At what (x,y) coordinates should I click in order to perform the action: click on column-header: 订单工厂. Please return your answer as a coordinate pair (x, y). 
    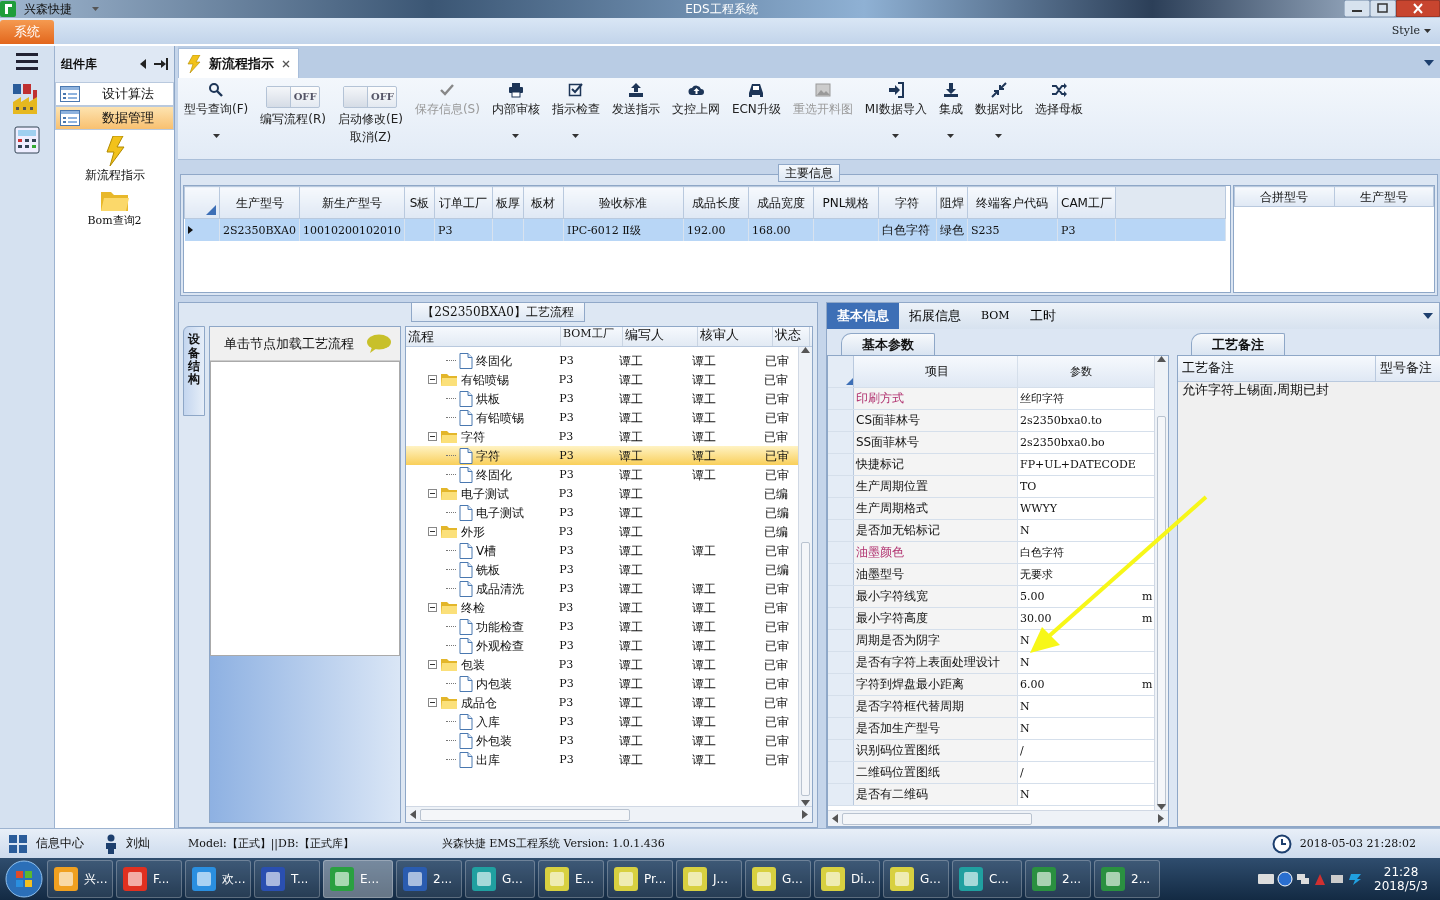
    Looking at the image, I should click on (463, 202).